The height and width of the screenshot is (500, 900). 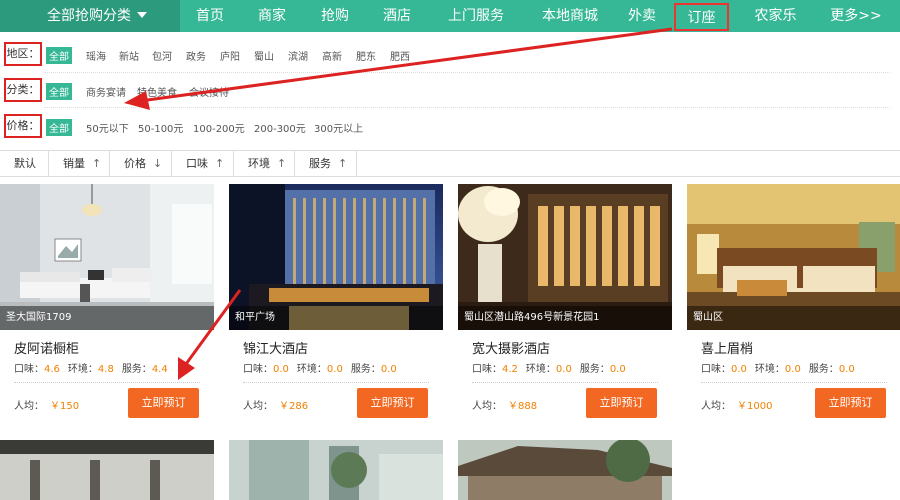 I want to click on filter-region-option: 政务, so click(x=196, y=55).